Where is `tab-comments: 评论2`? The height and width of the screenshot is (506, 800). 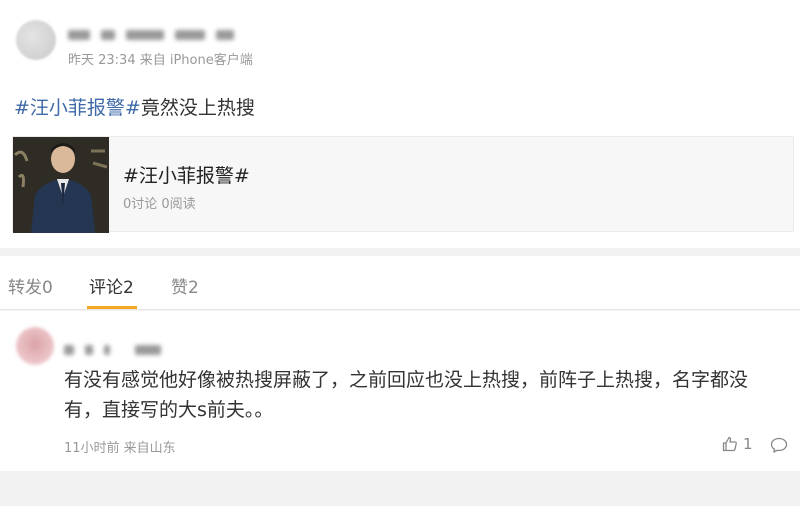
tab-comments: 评论2 is located at coordinates (111, 285).